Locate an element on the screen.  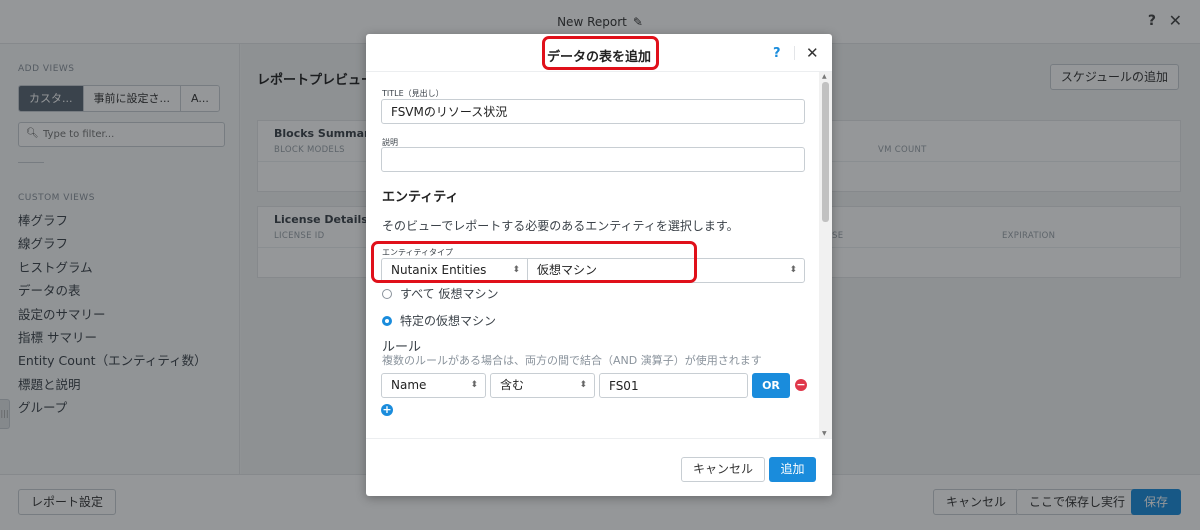
scroll-down-icon: ▼ is located at coordinates (824, 433).